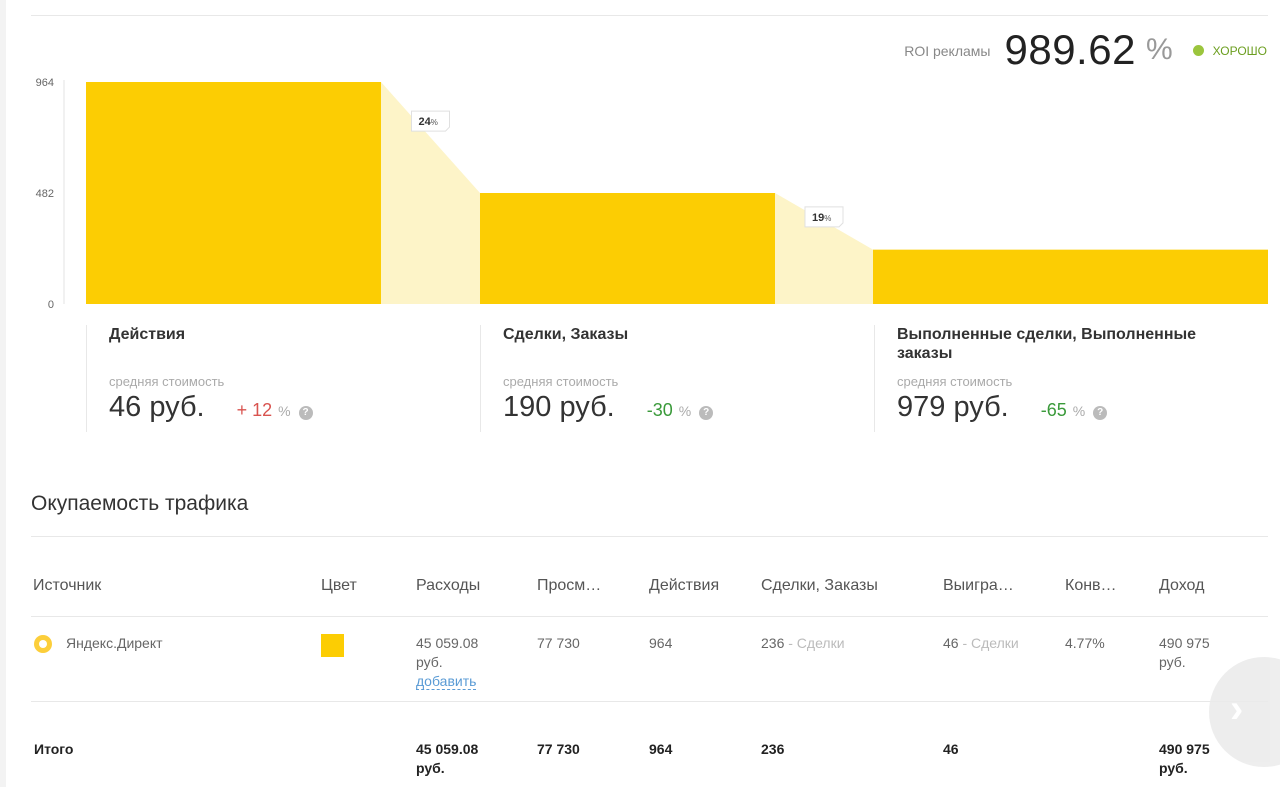 The image size is (1280, 787). I want to click on stage-diff: -65, so click(1053, 410).